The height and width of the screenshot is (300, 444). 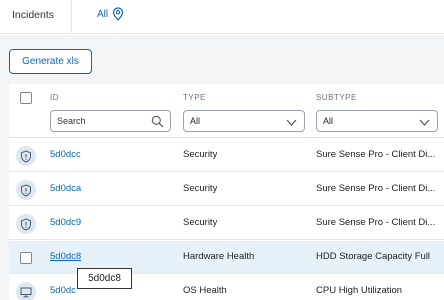 What do you see at coordinates (54, 97) in the screenshot?
I see `column-header-id: ID` at bounding box center [54, 97].